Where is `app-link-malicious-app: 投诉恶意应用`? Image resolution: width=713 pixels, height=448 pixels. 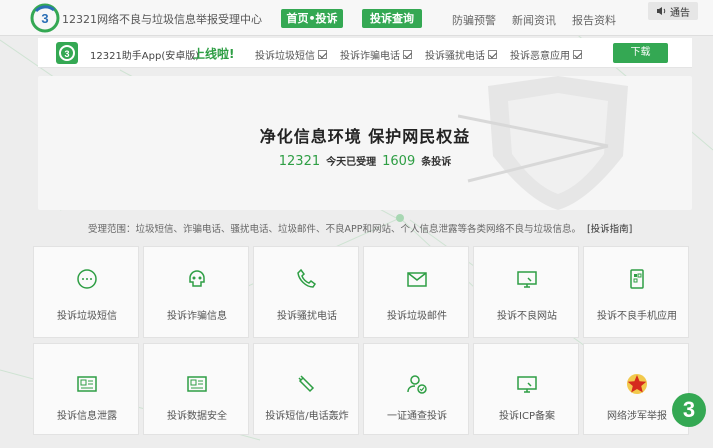 app-link-malicious-app: 投诉恶意应用 is located at coordinates (546, 54).